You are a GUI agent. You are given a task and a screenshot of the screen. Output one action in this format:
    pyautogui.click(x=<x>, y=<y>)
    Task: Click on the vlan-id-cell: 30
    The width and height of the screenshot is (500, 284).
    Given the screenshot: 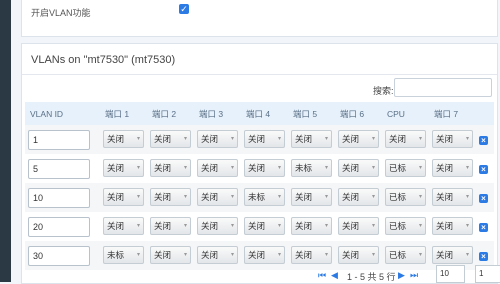 What is the action you would take?
    pyautogui.click(x=62, y=255)
    